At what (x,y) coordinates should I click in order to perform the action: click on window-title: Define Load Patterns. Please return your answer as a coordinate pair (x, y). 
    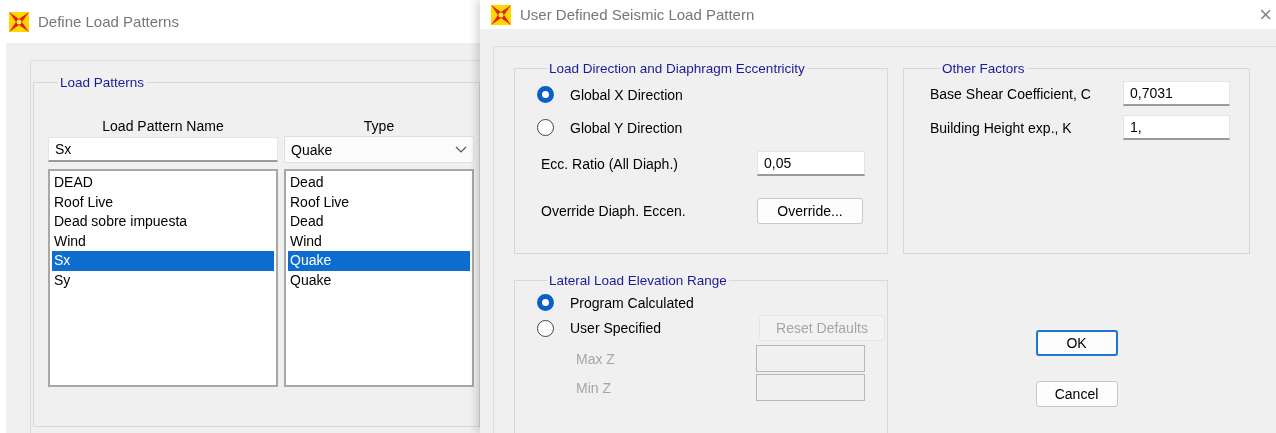
    Looking at the image, I should click on (108, 21).